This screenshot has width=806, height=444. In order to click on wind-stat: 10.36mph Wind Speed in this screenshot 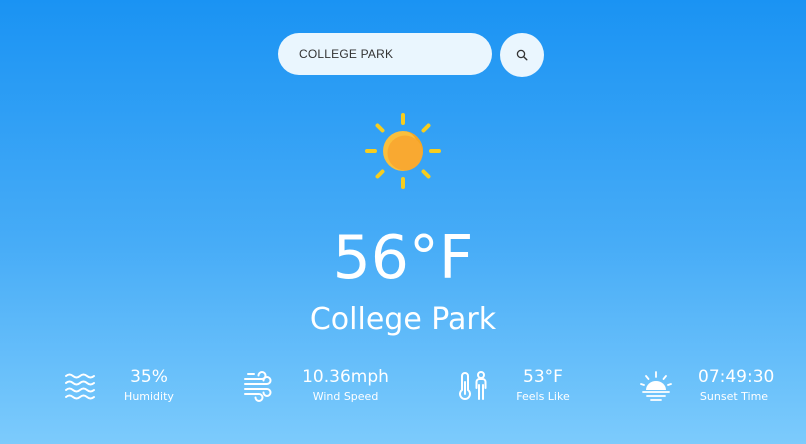, I will do `click(318, 387)`.